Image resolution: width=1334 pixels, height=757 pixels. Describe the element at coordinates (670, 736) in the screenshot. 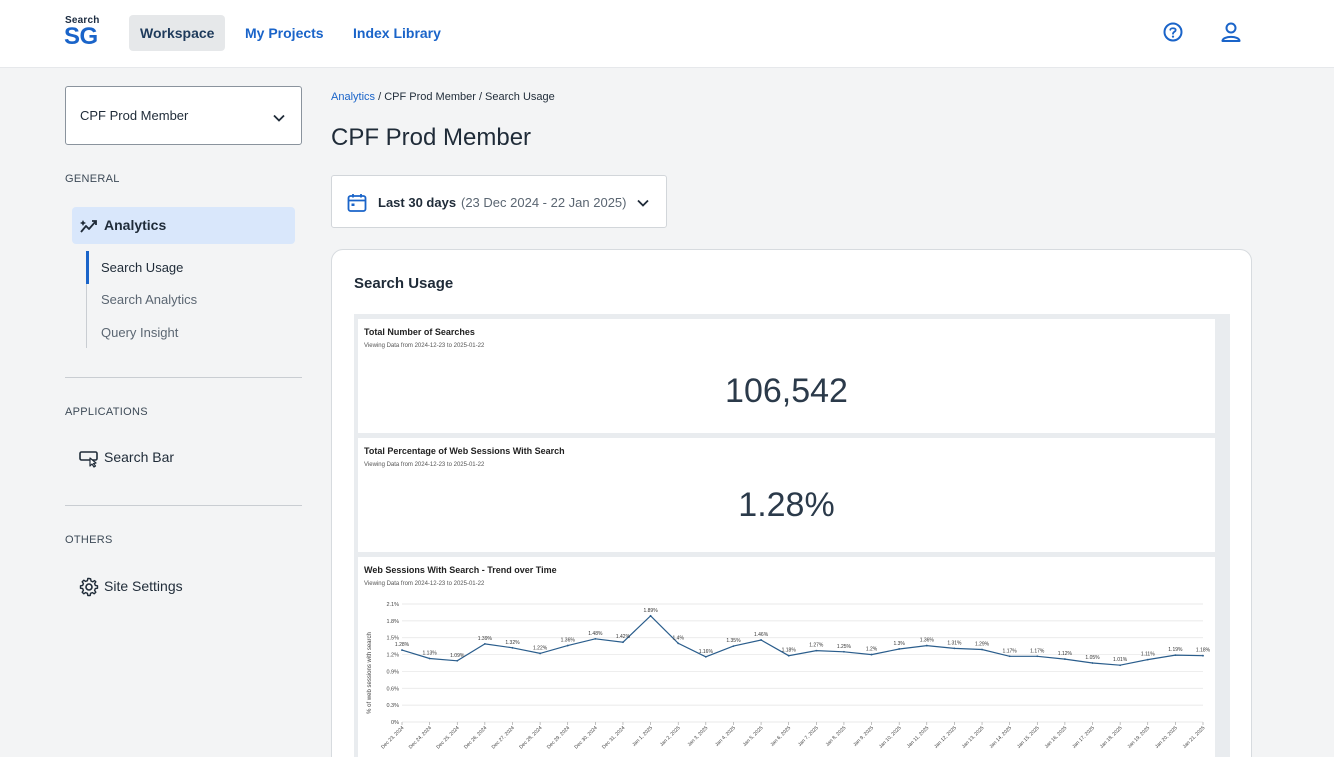

I see `x-tick-label: Jan 2, 2025` at that location.